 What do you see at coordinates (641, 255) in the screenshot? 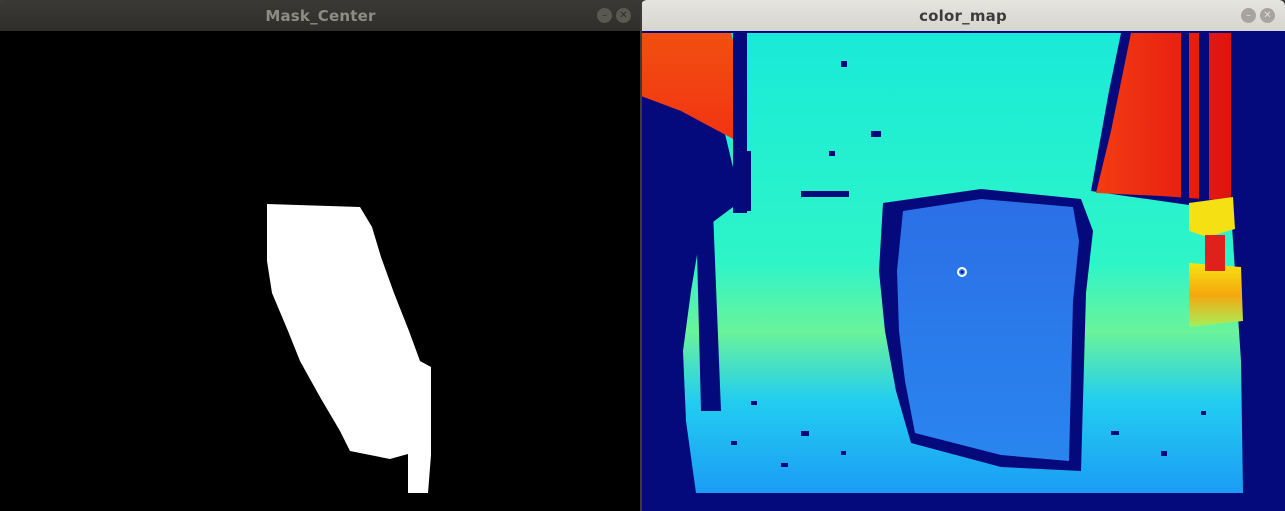
I see `window-divider` at bounding box center [641, 255].